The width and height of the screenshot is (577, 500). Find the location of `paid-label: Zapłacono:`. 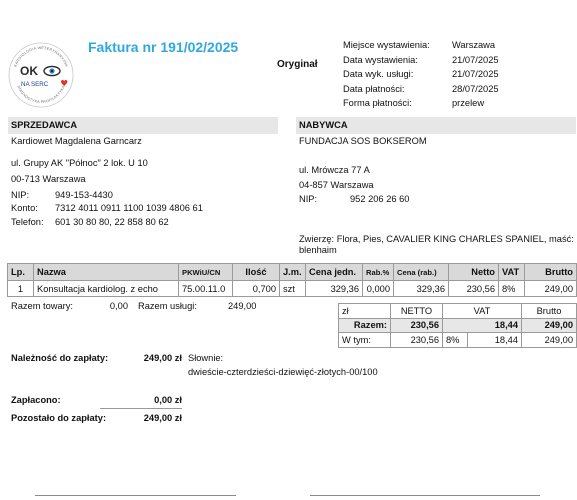

paid-label: Zapłacono: is located at coordinates (36, 400).